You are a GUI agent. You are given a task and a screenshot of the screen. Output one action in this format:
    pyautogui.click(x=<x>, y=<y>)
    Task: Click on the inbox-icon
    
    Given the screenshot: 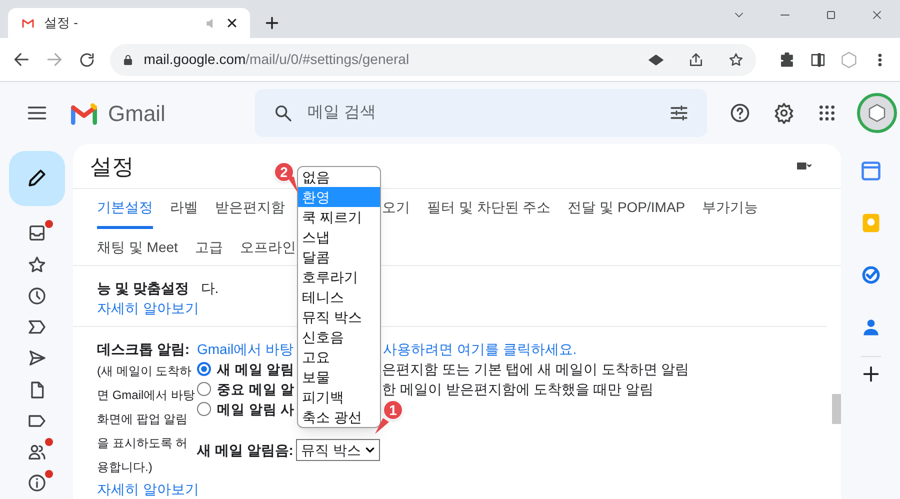 What is the action you would take?
    pyautogui.click(x=36, y=233)
    